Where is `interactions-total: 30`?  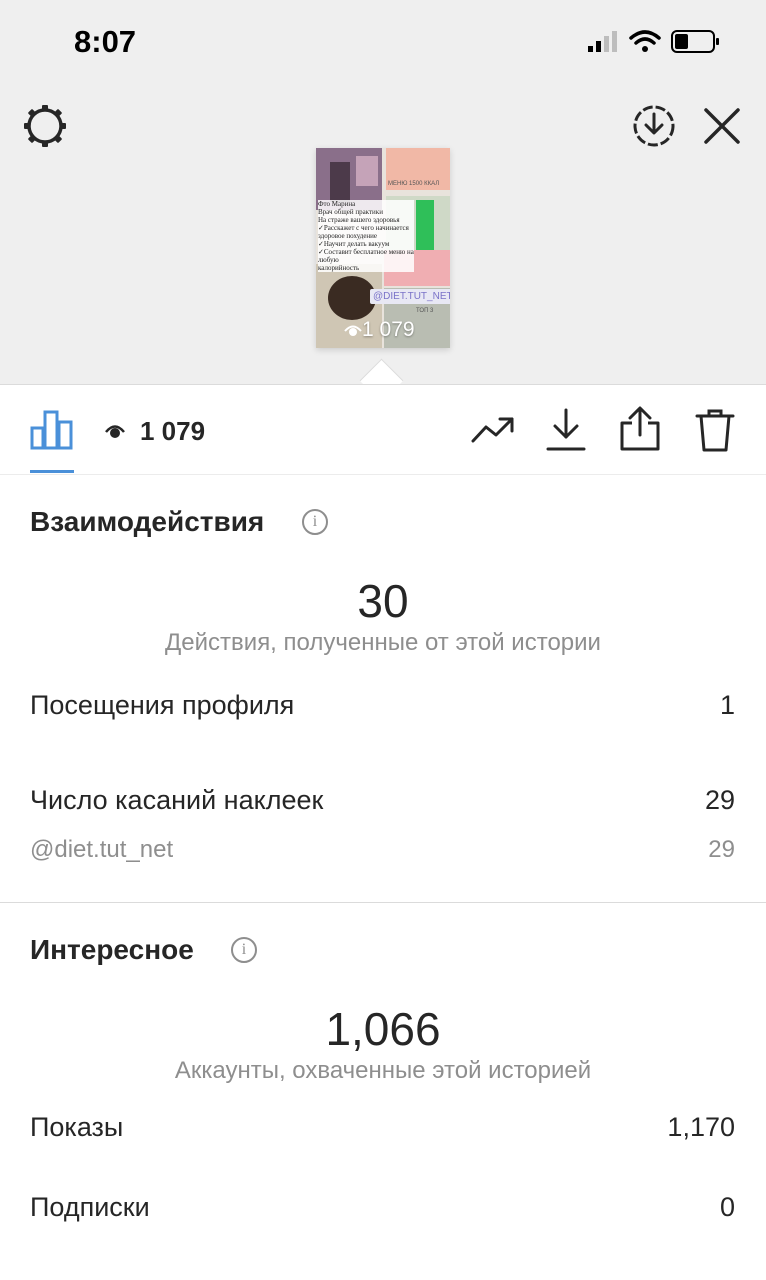
interactions-total: 30 is located at coordinates (383, 601).